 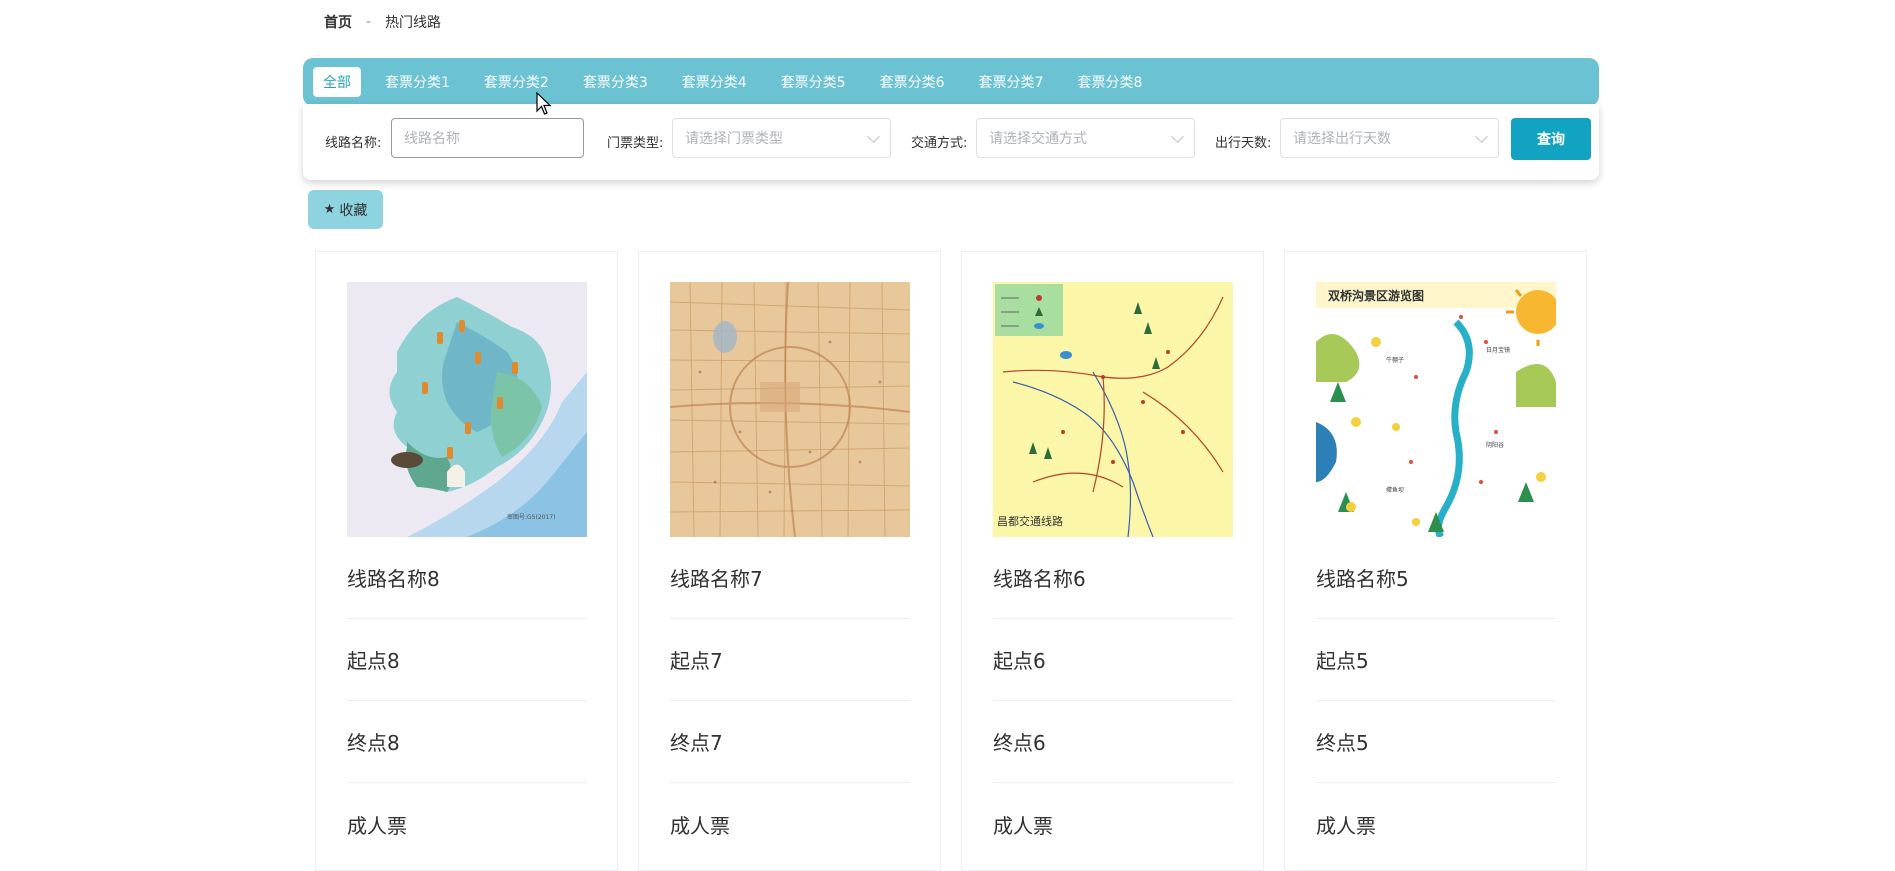 What do you see at coordinates (1030, 521) in the screenshot?
I see `svg-text: 昌都交通线路` at bounding box center [1030, 521].